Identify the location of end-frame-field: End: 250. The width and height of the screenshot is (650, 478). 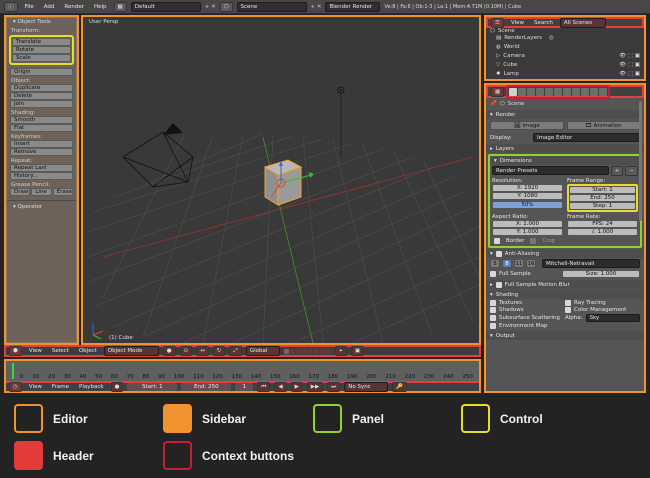
(206, 387).